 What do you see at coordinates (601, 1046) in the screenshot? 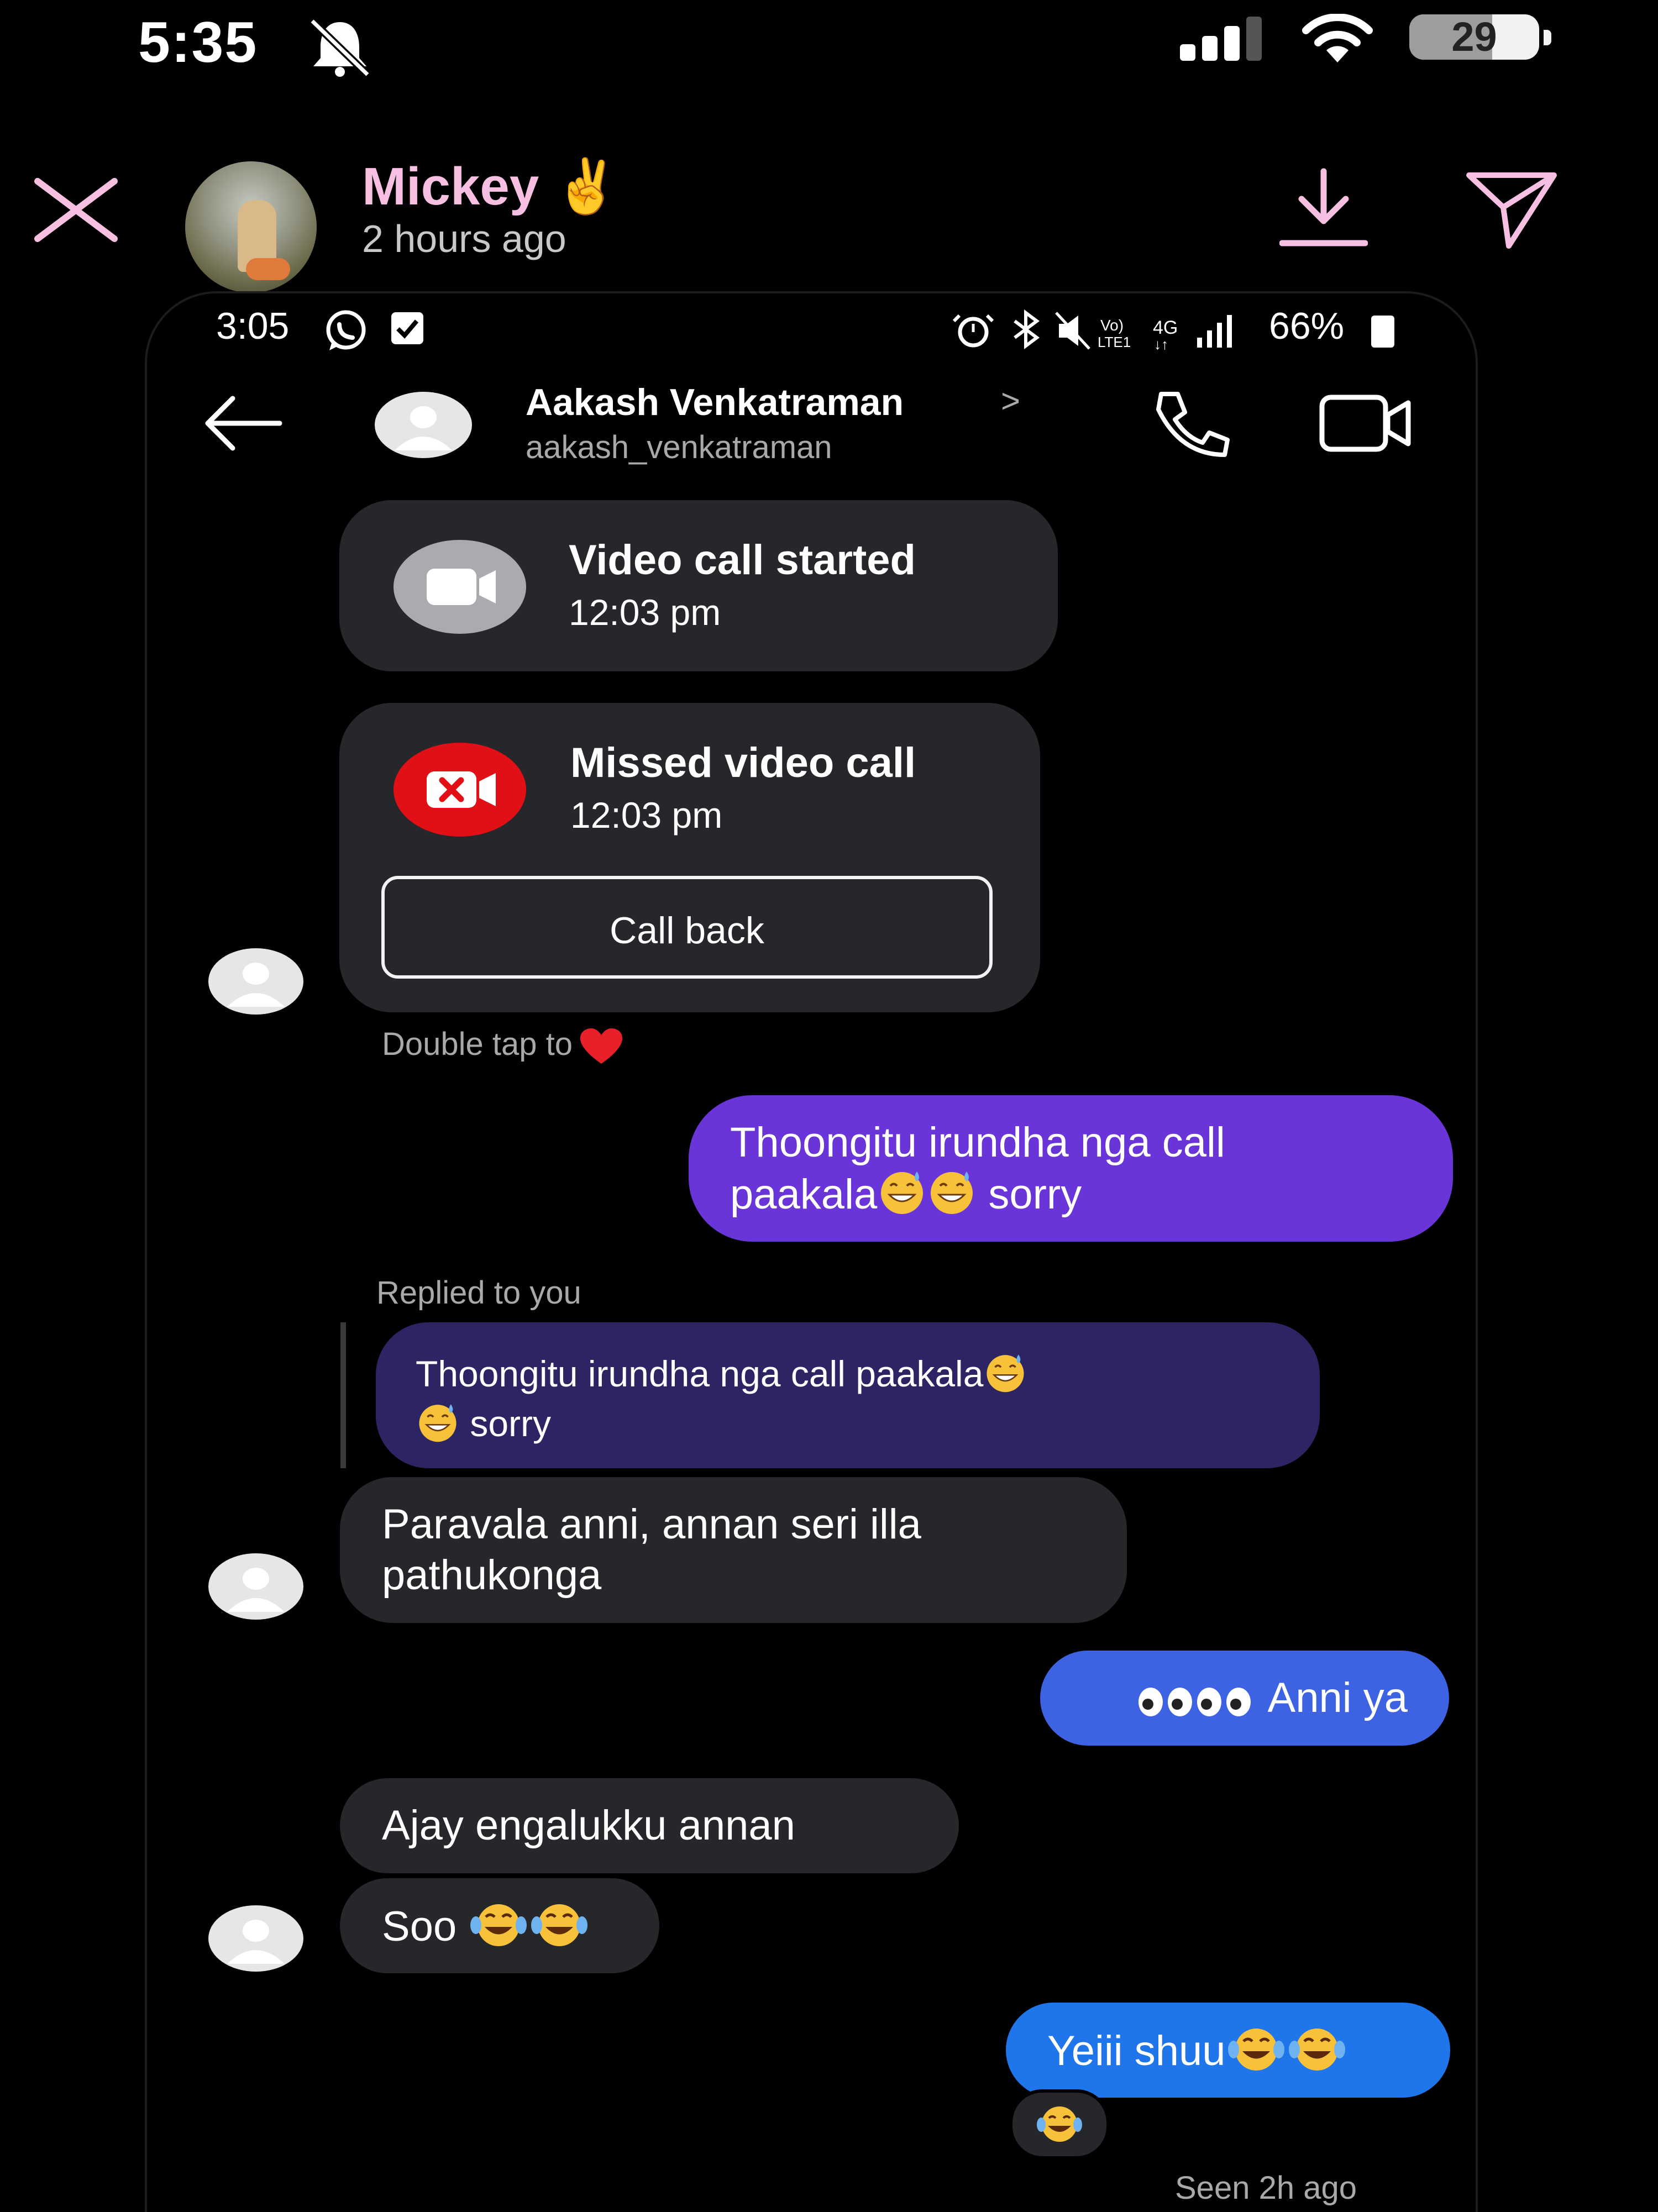
I see `heart-icon` at bounding box center [601, 1046].